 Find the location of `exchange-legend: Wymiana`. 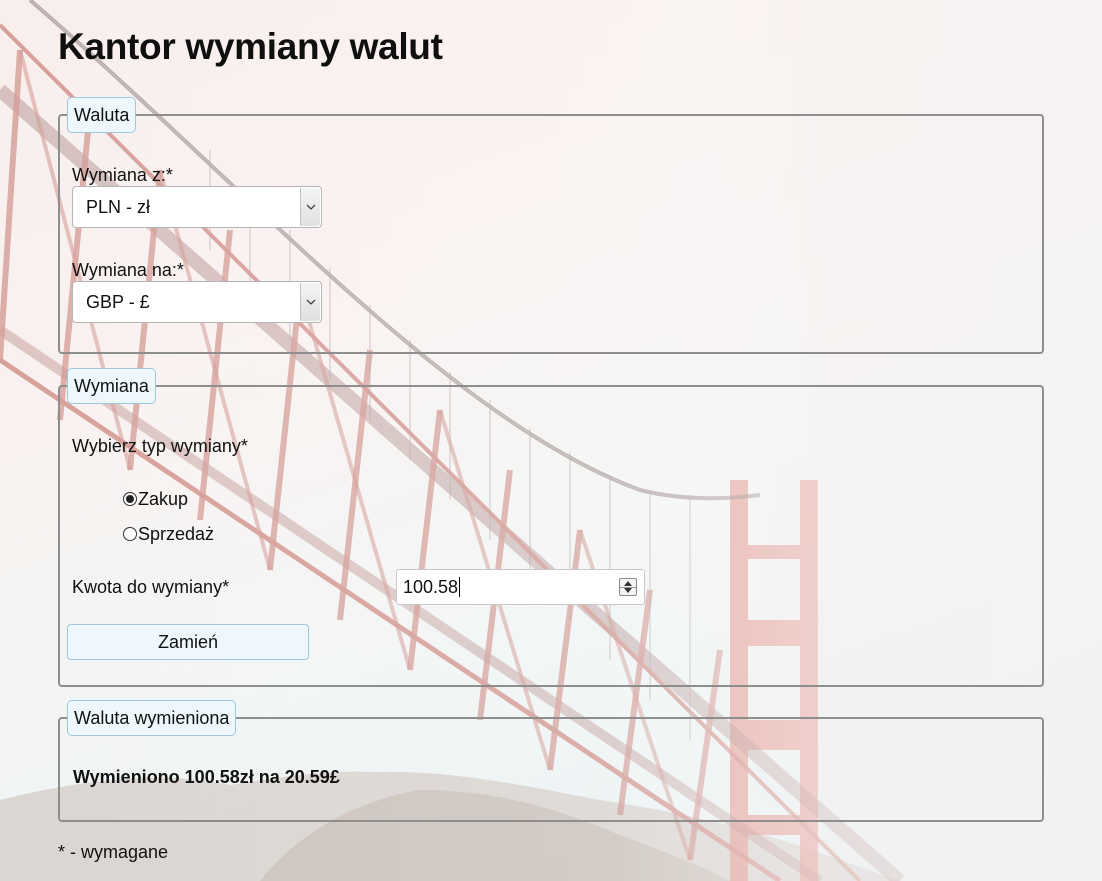

exchange-legend: Wymiana is located at coordinates (111, 386).